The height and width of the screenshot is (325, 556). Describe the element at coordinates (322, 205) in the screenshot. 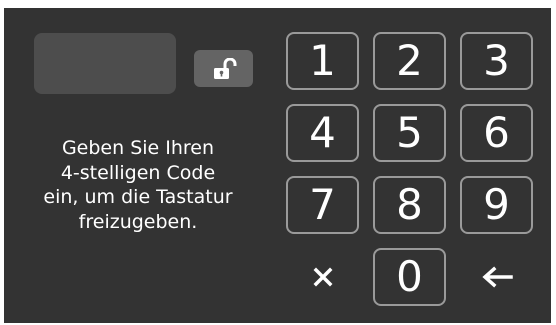

I see `key-7: 7` at that location.